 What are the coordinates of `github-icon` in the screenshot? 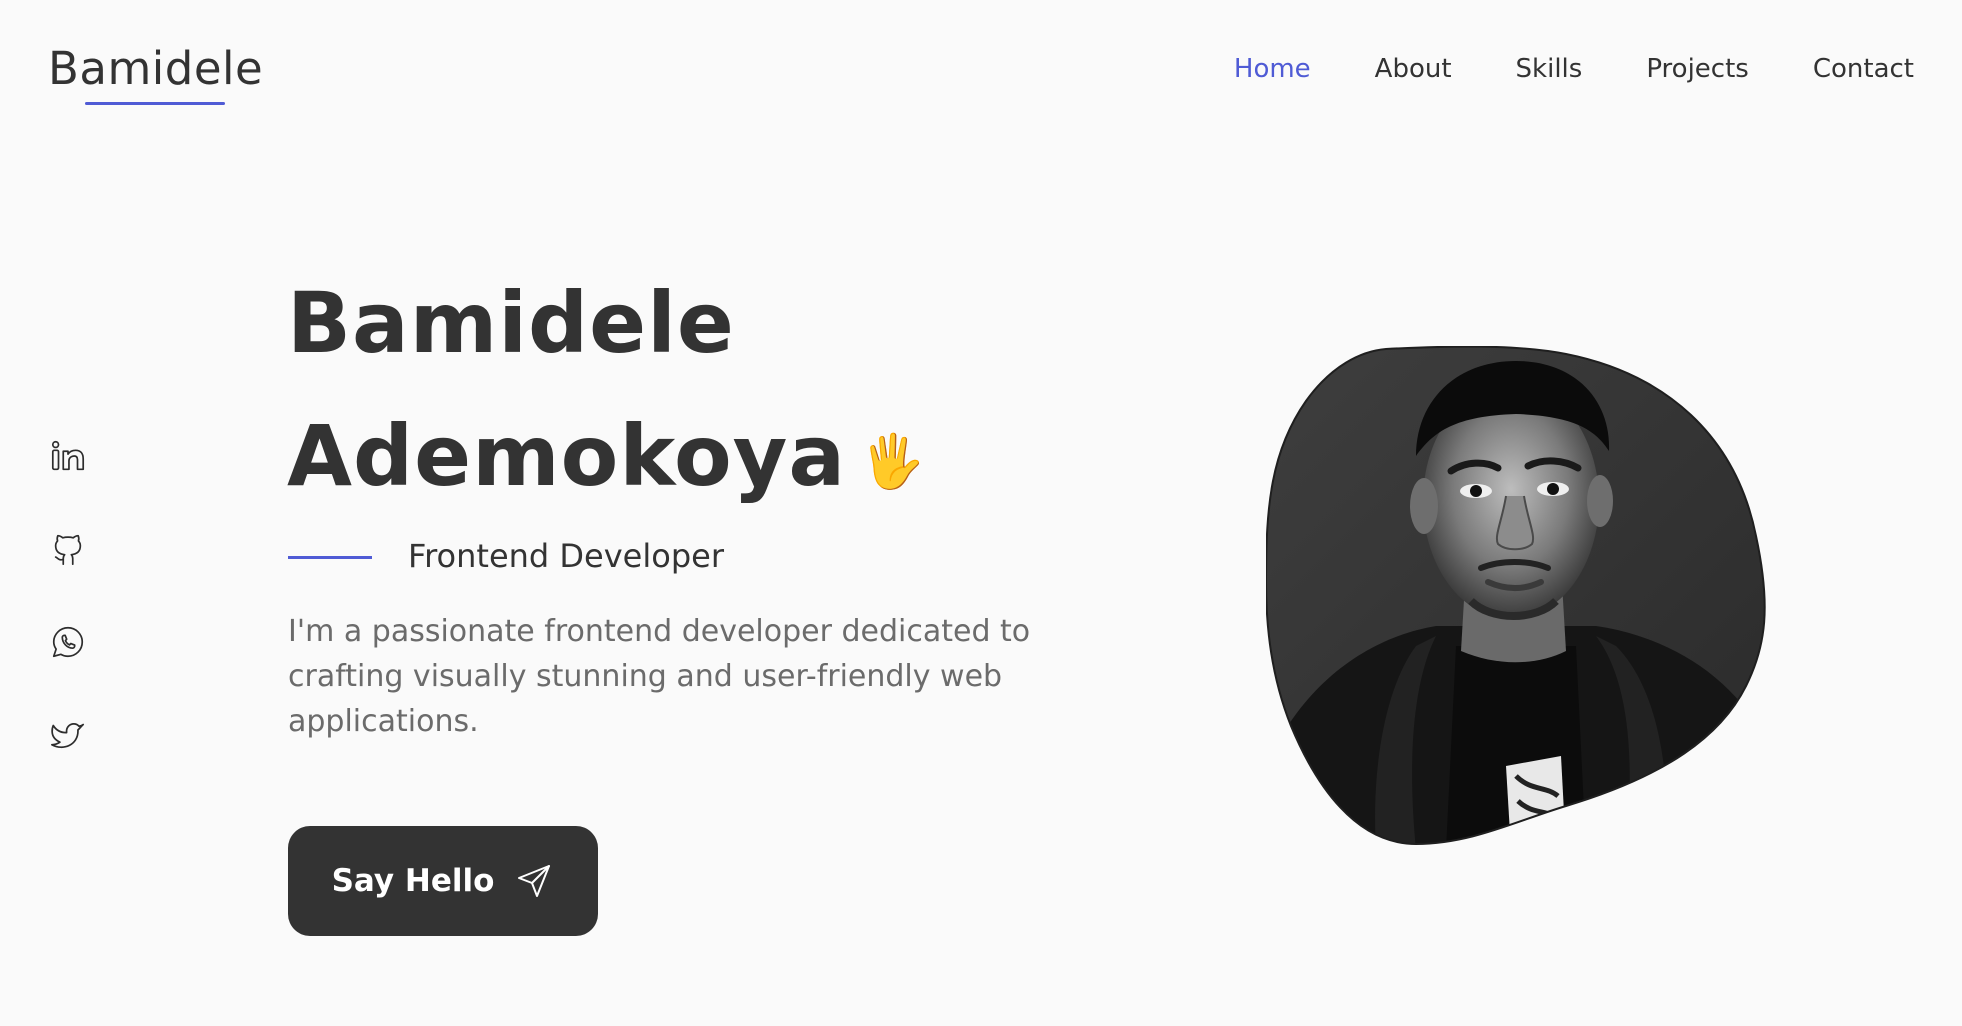 It's located at (68, 550).